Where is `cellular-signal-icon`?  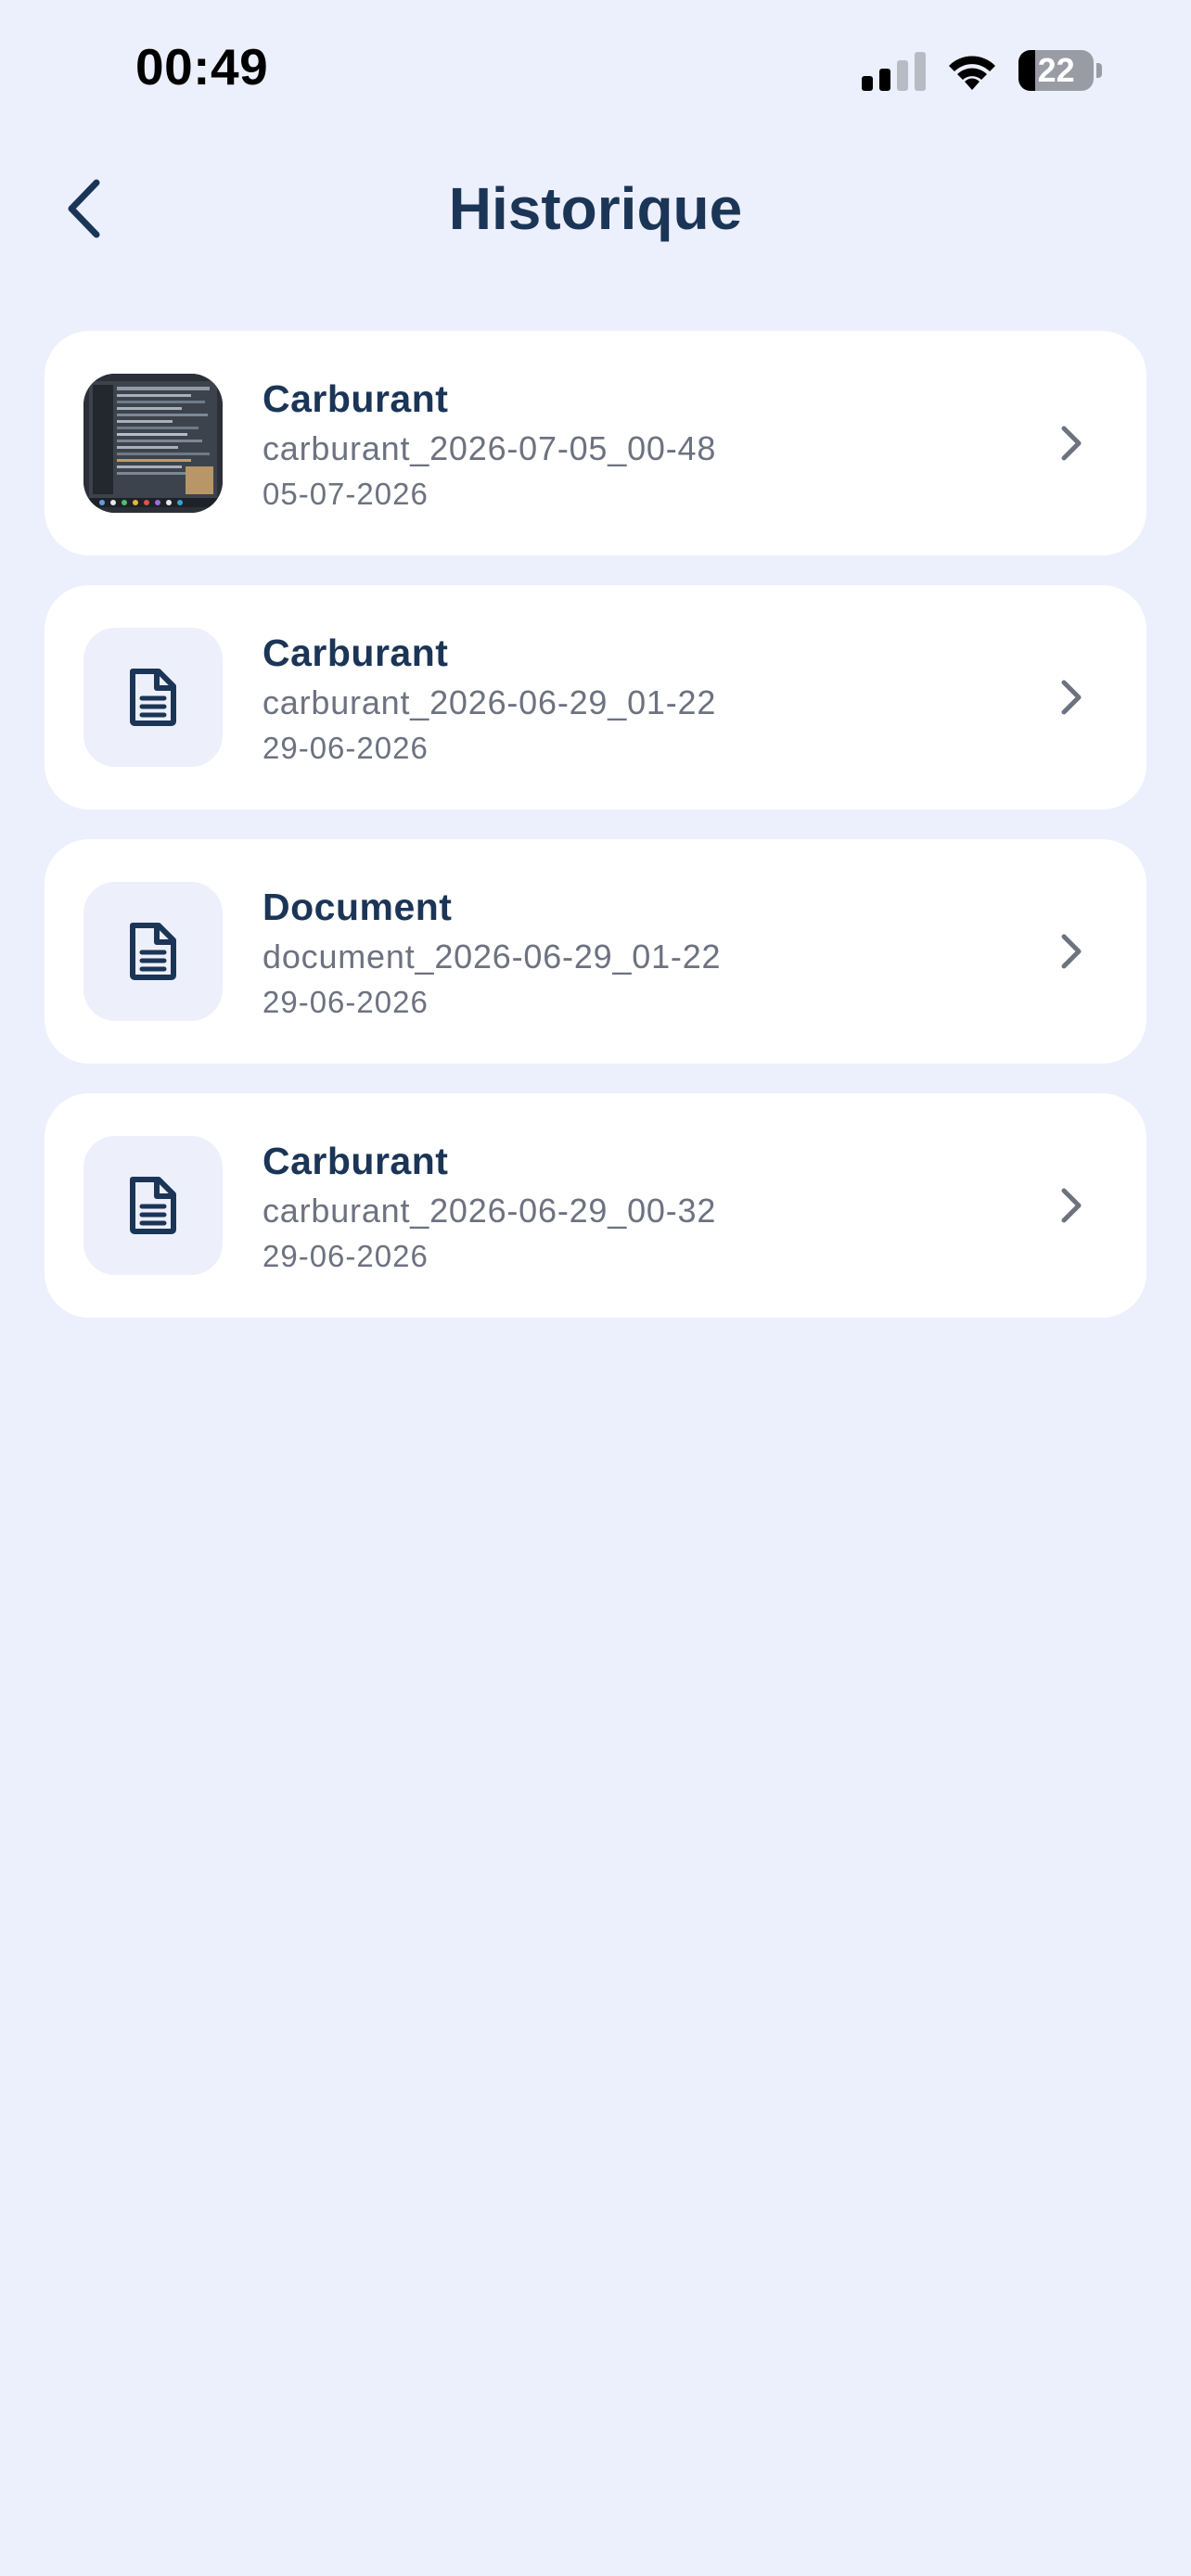
cellular-signal-icon is located at coordinates (894, 71).